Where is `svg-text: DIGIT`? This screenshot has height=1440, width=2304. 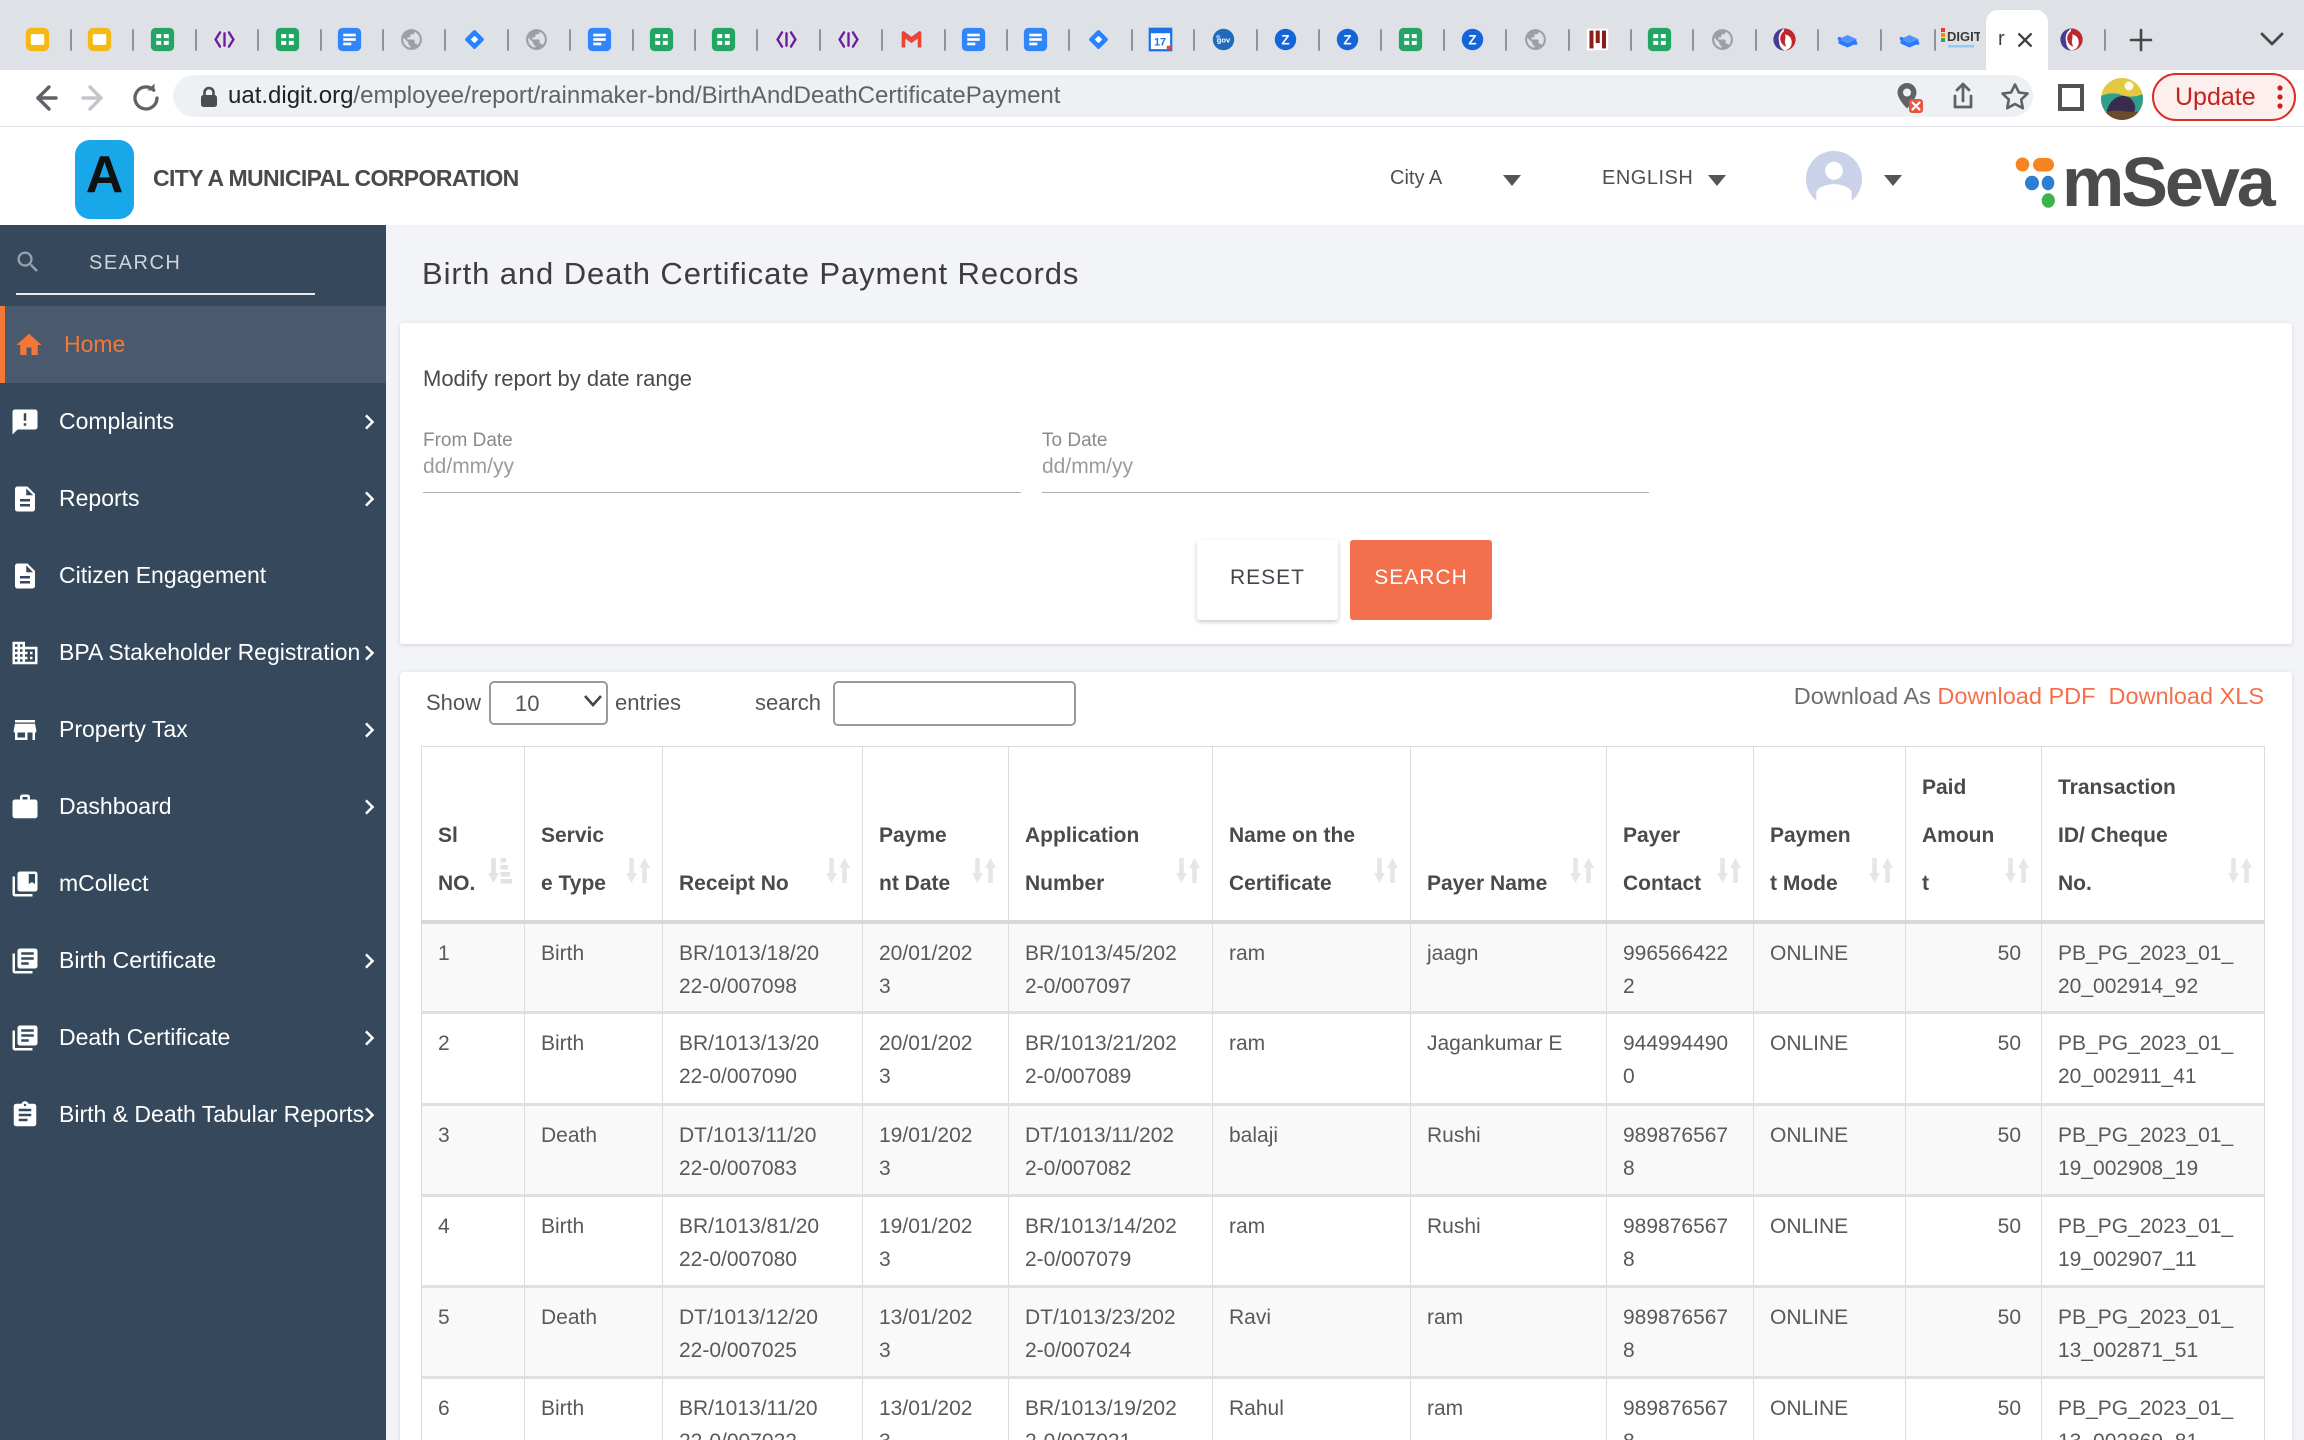
svg-text: DIGIT is located at coordinates (1963, 36).